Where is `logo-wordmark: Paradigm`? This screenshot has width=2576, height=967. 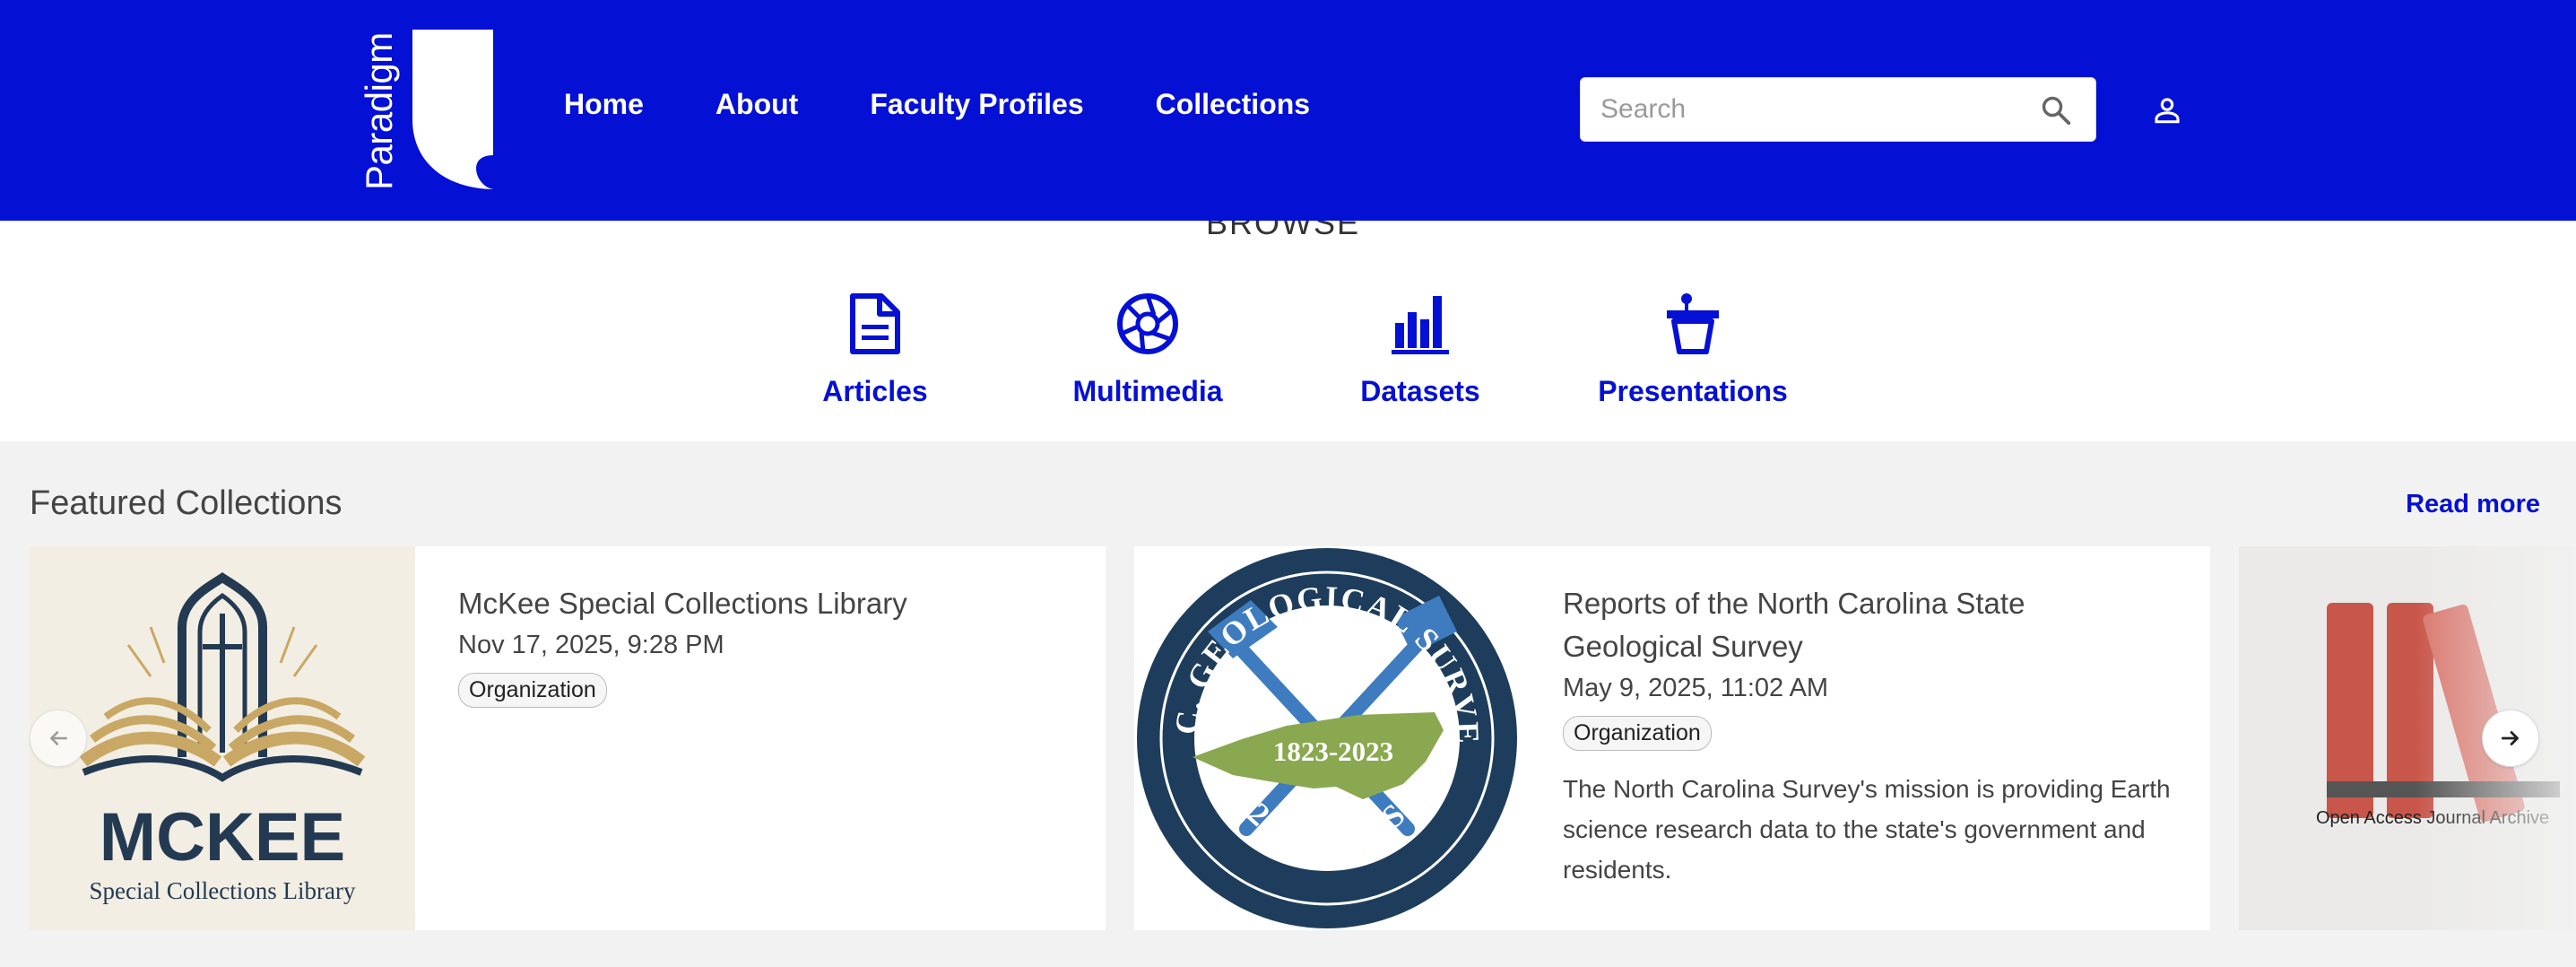
logo-wordmark: Paradigm is located at coordinates (379, 111).